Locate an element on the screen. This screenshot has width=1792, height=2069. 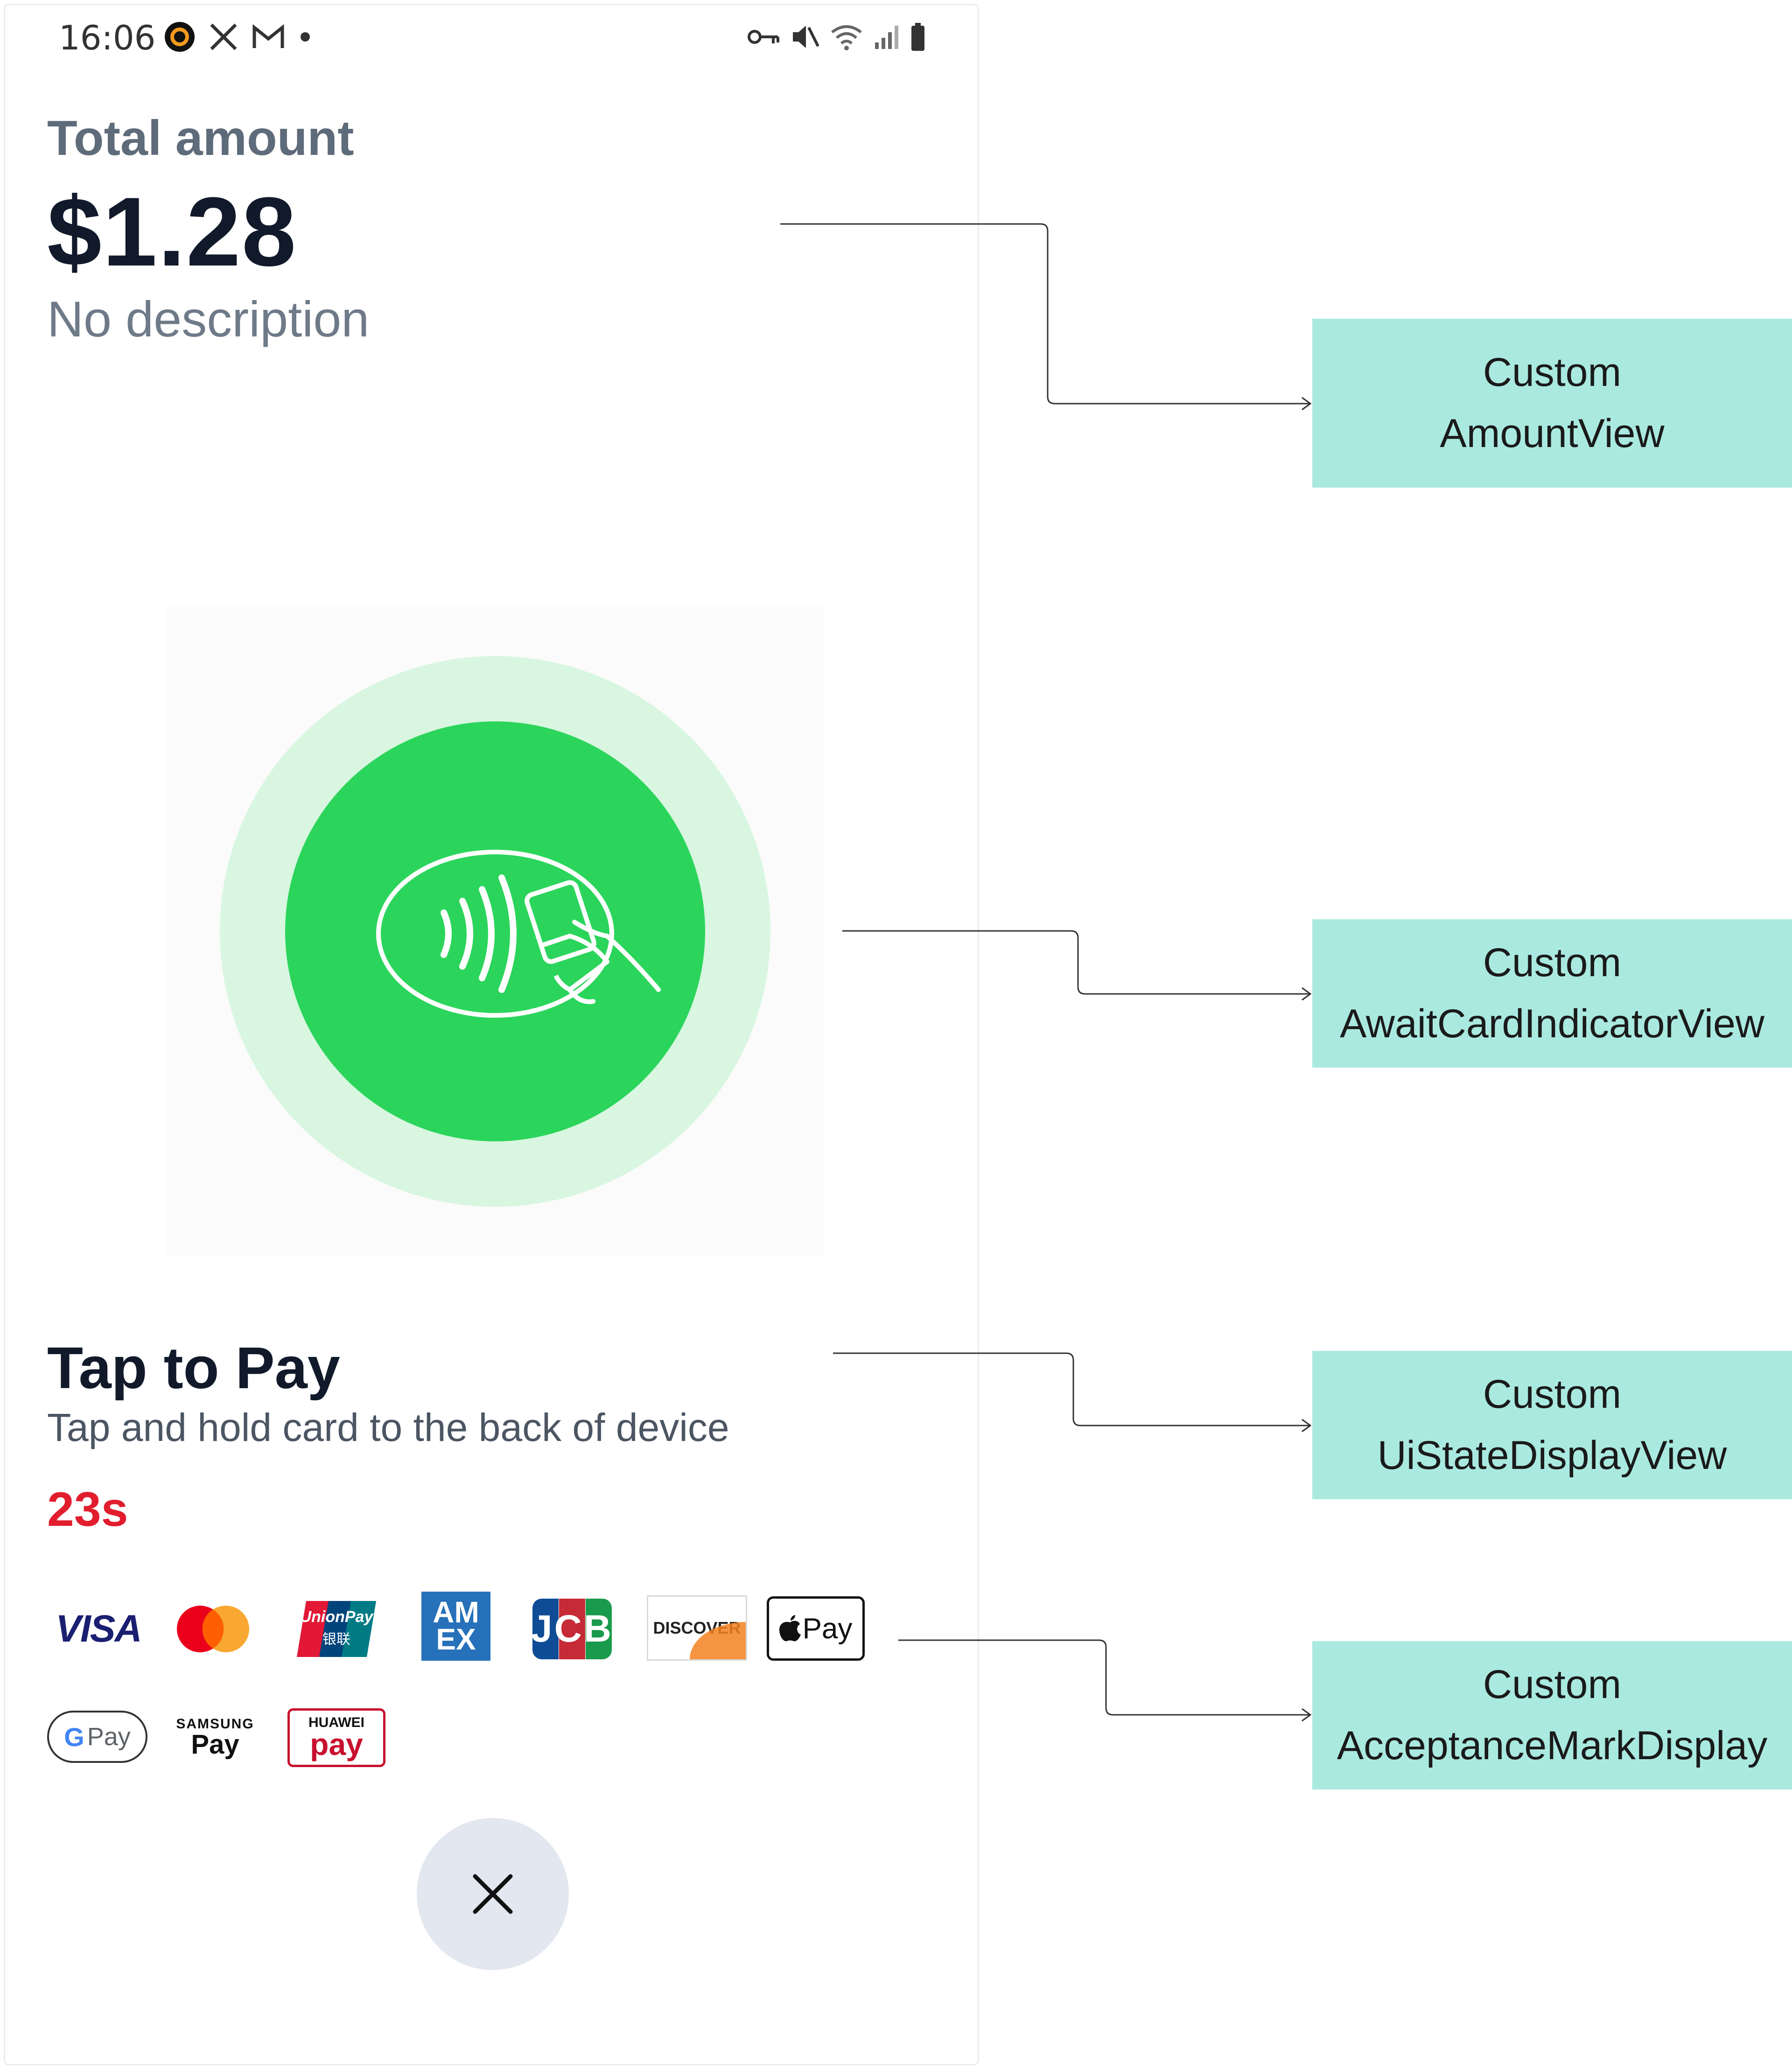
callout-amount-view: Custom AmountView is located at coordinates (1552, 403).